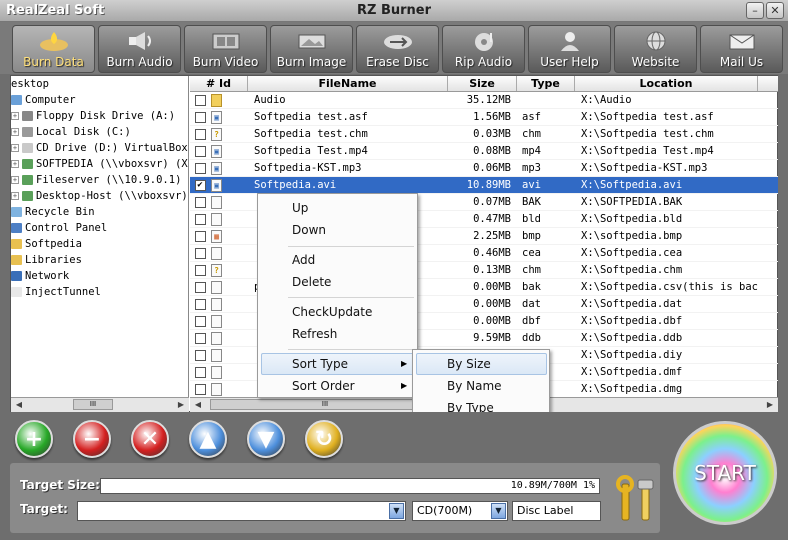 Image resolution: width=788 pixels, height=540 pixels. I want to click on tree-scroll-thumb: III, so click(93, 404).